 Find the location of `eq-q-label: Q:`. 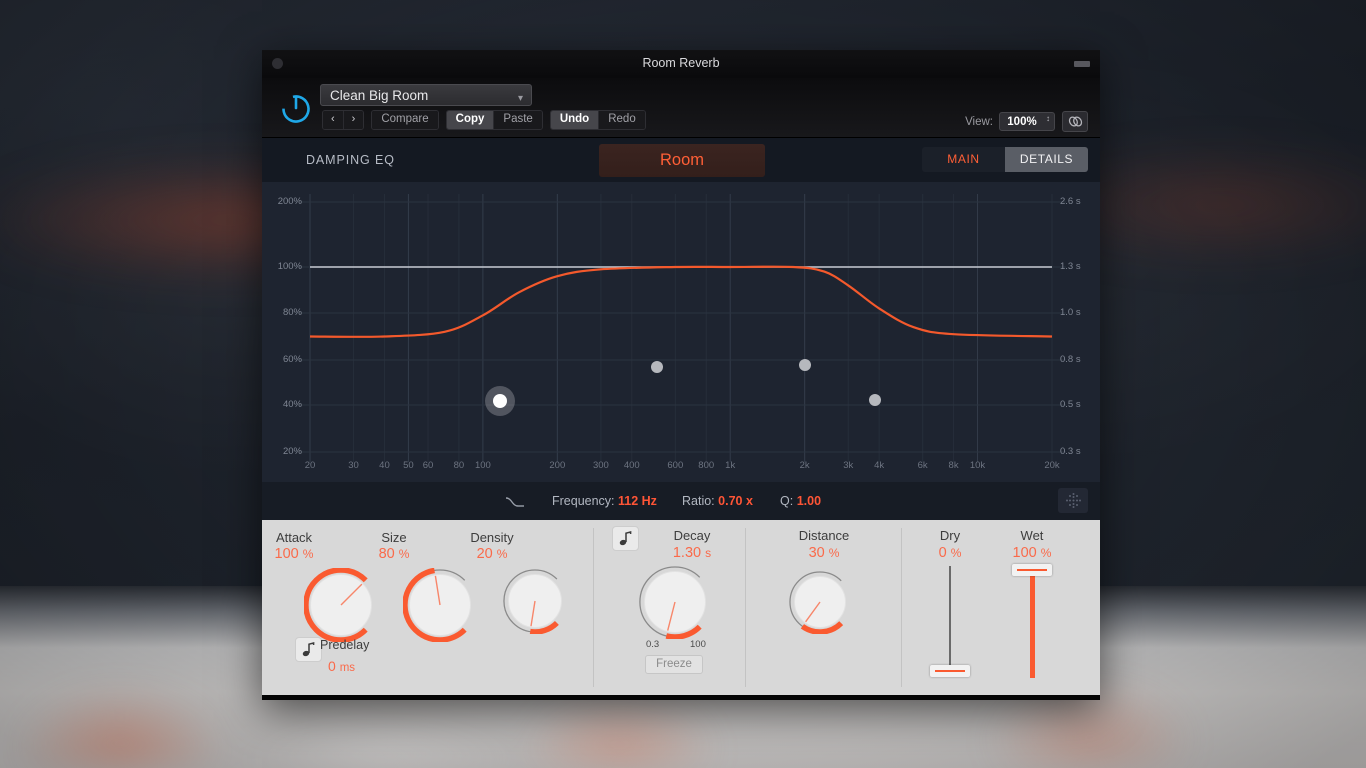

eq-q-label: Q: is located at coordinates (787, 501).